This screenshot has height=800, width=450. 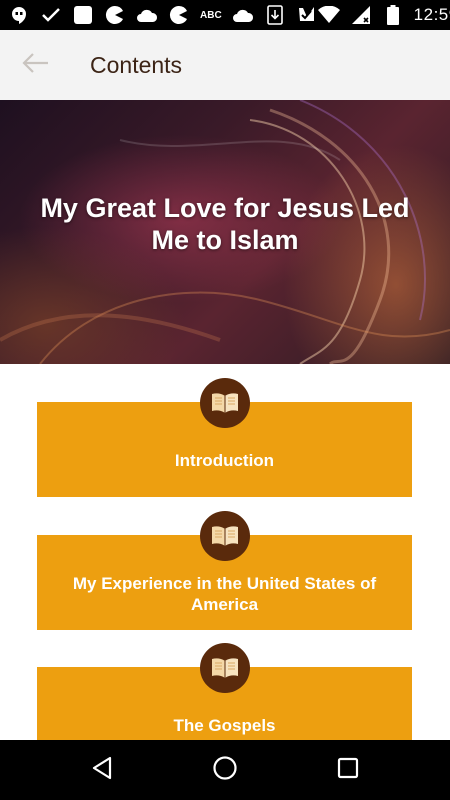 I want to click on nav-back-button, so click(x=102, y=770).